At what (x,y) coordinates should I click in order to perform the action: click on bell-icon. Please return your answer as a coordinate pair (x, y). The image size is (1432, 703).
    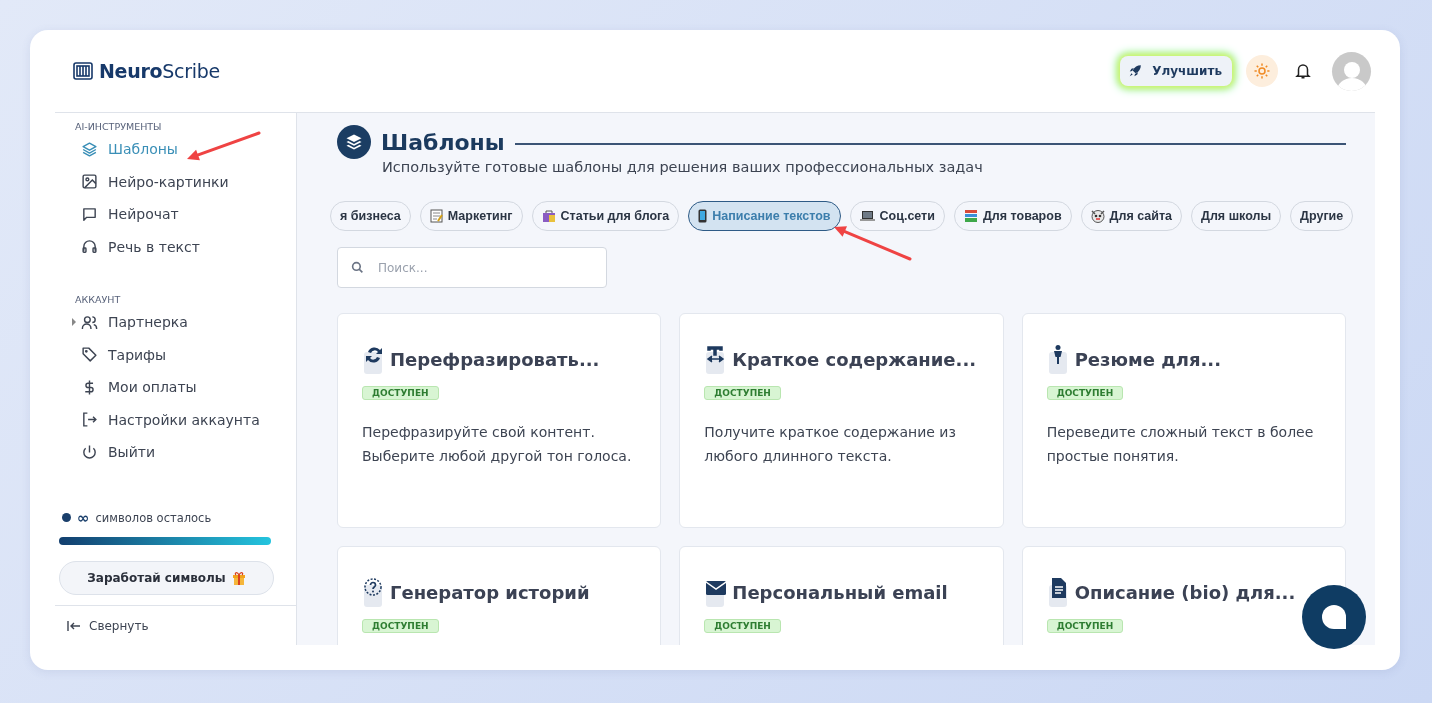
    Looking at the image, I should click on (1303, 71).